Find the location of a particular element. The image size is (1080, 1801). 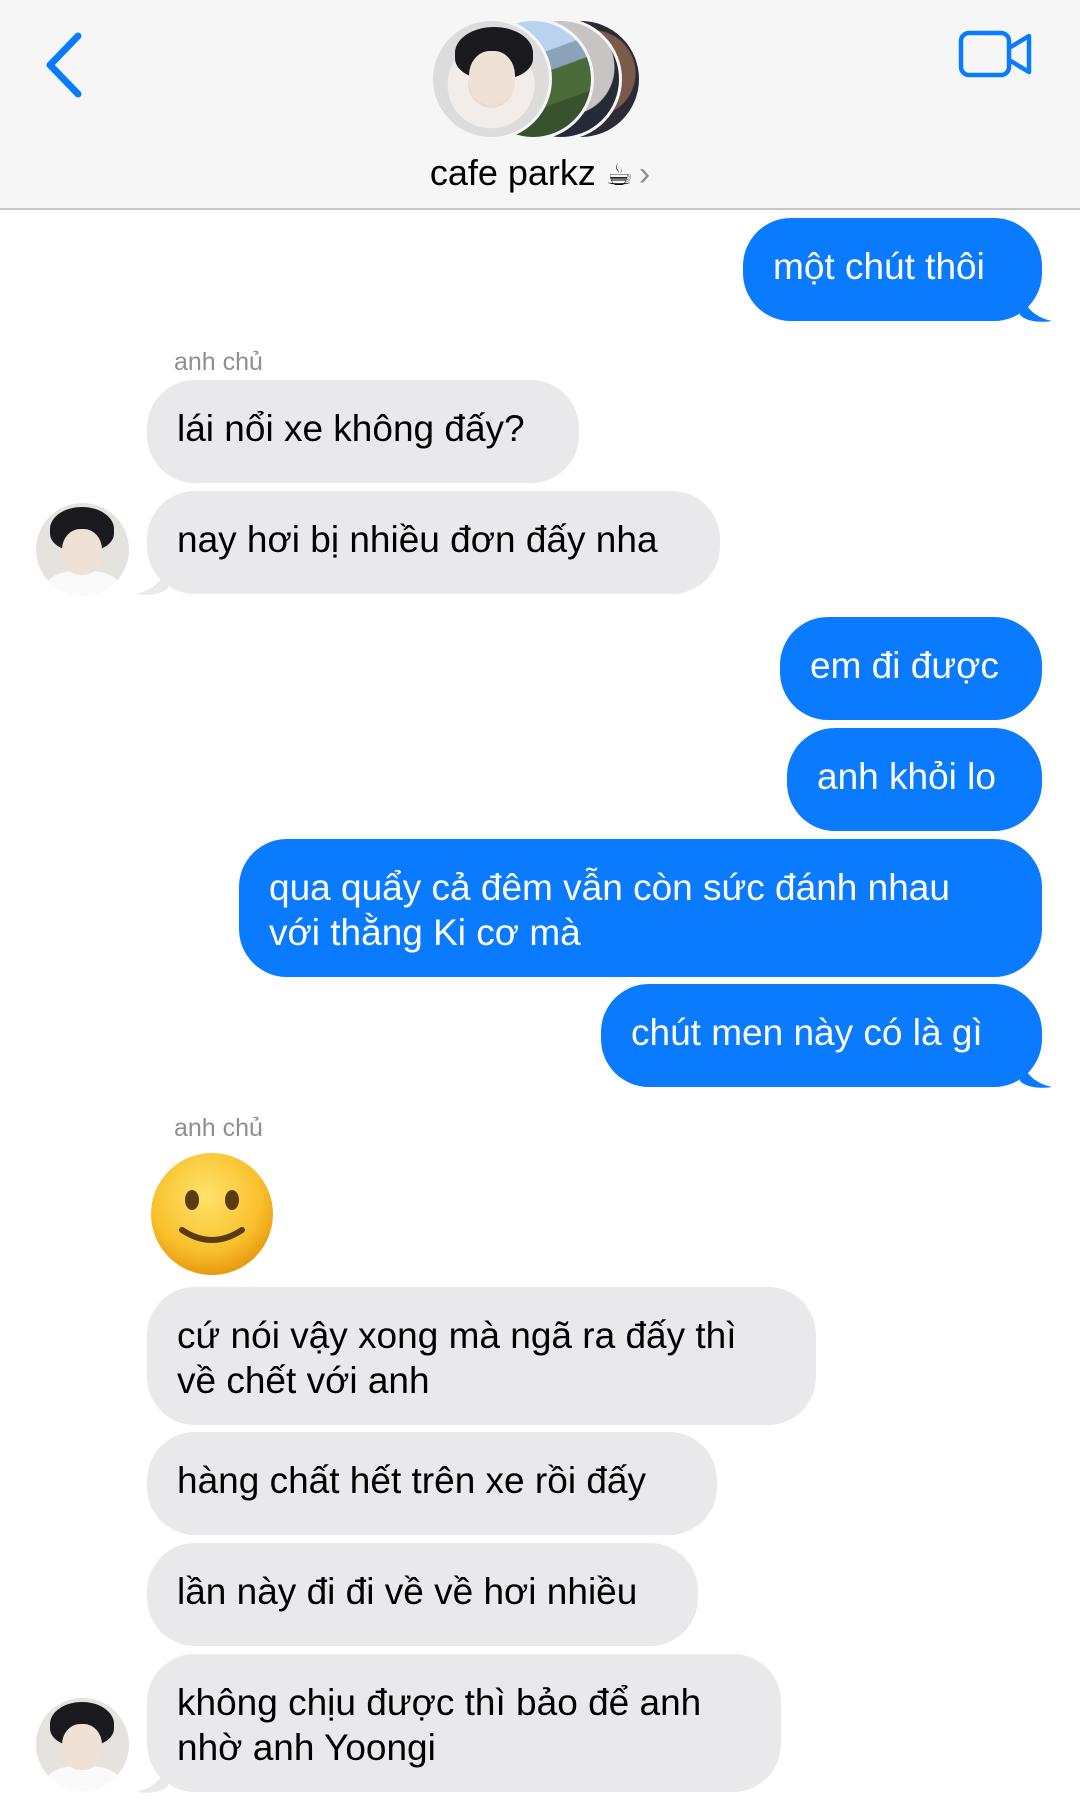

outgoing-message: em đi được is located at coordinates (911, 668).